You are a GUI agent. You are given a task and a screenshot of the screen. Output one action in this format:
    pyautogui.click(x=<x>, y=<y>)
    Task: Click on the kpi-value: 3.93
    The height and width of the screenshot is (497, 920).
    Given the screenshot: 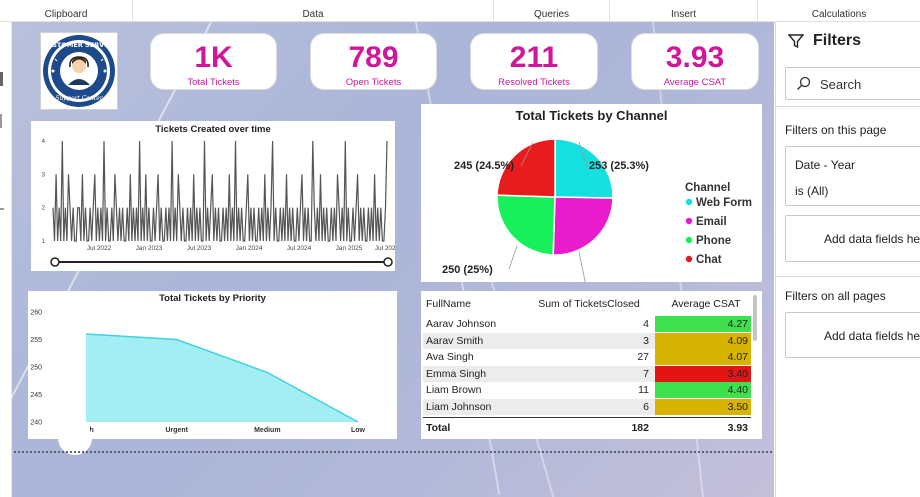 What is the action you would take?
    pyautogui.click(x=695, y=57)
    